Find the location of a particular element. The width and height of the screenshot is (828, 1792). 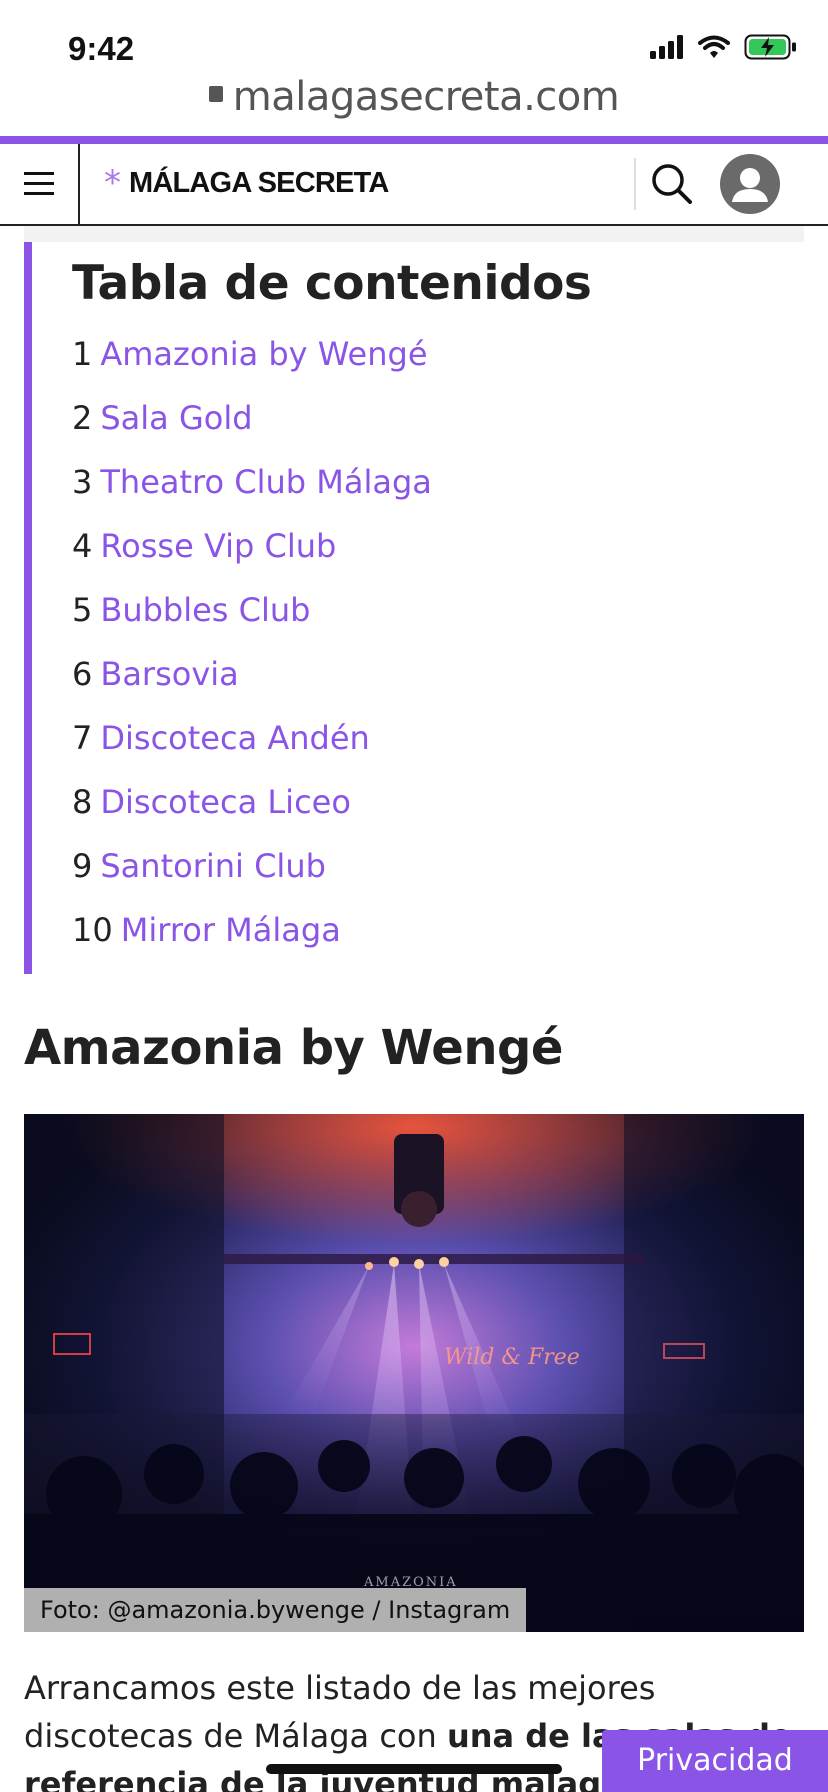

toc-item: 1 Amazonia by Wengé is located at coordinates (252, 366).